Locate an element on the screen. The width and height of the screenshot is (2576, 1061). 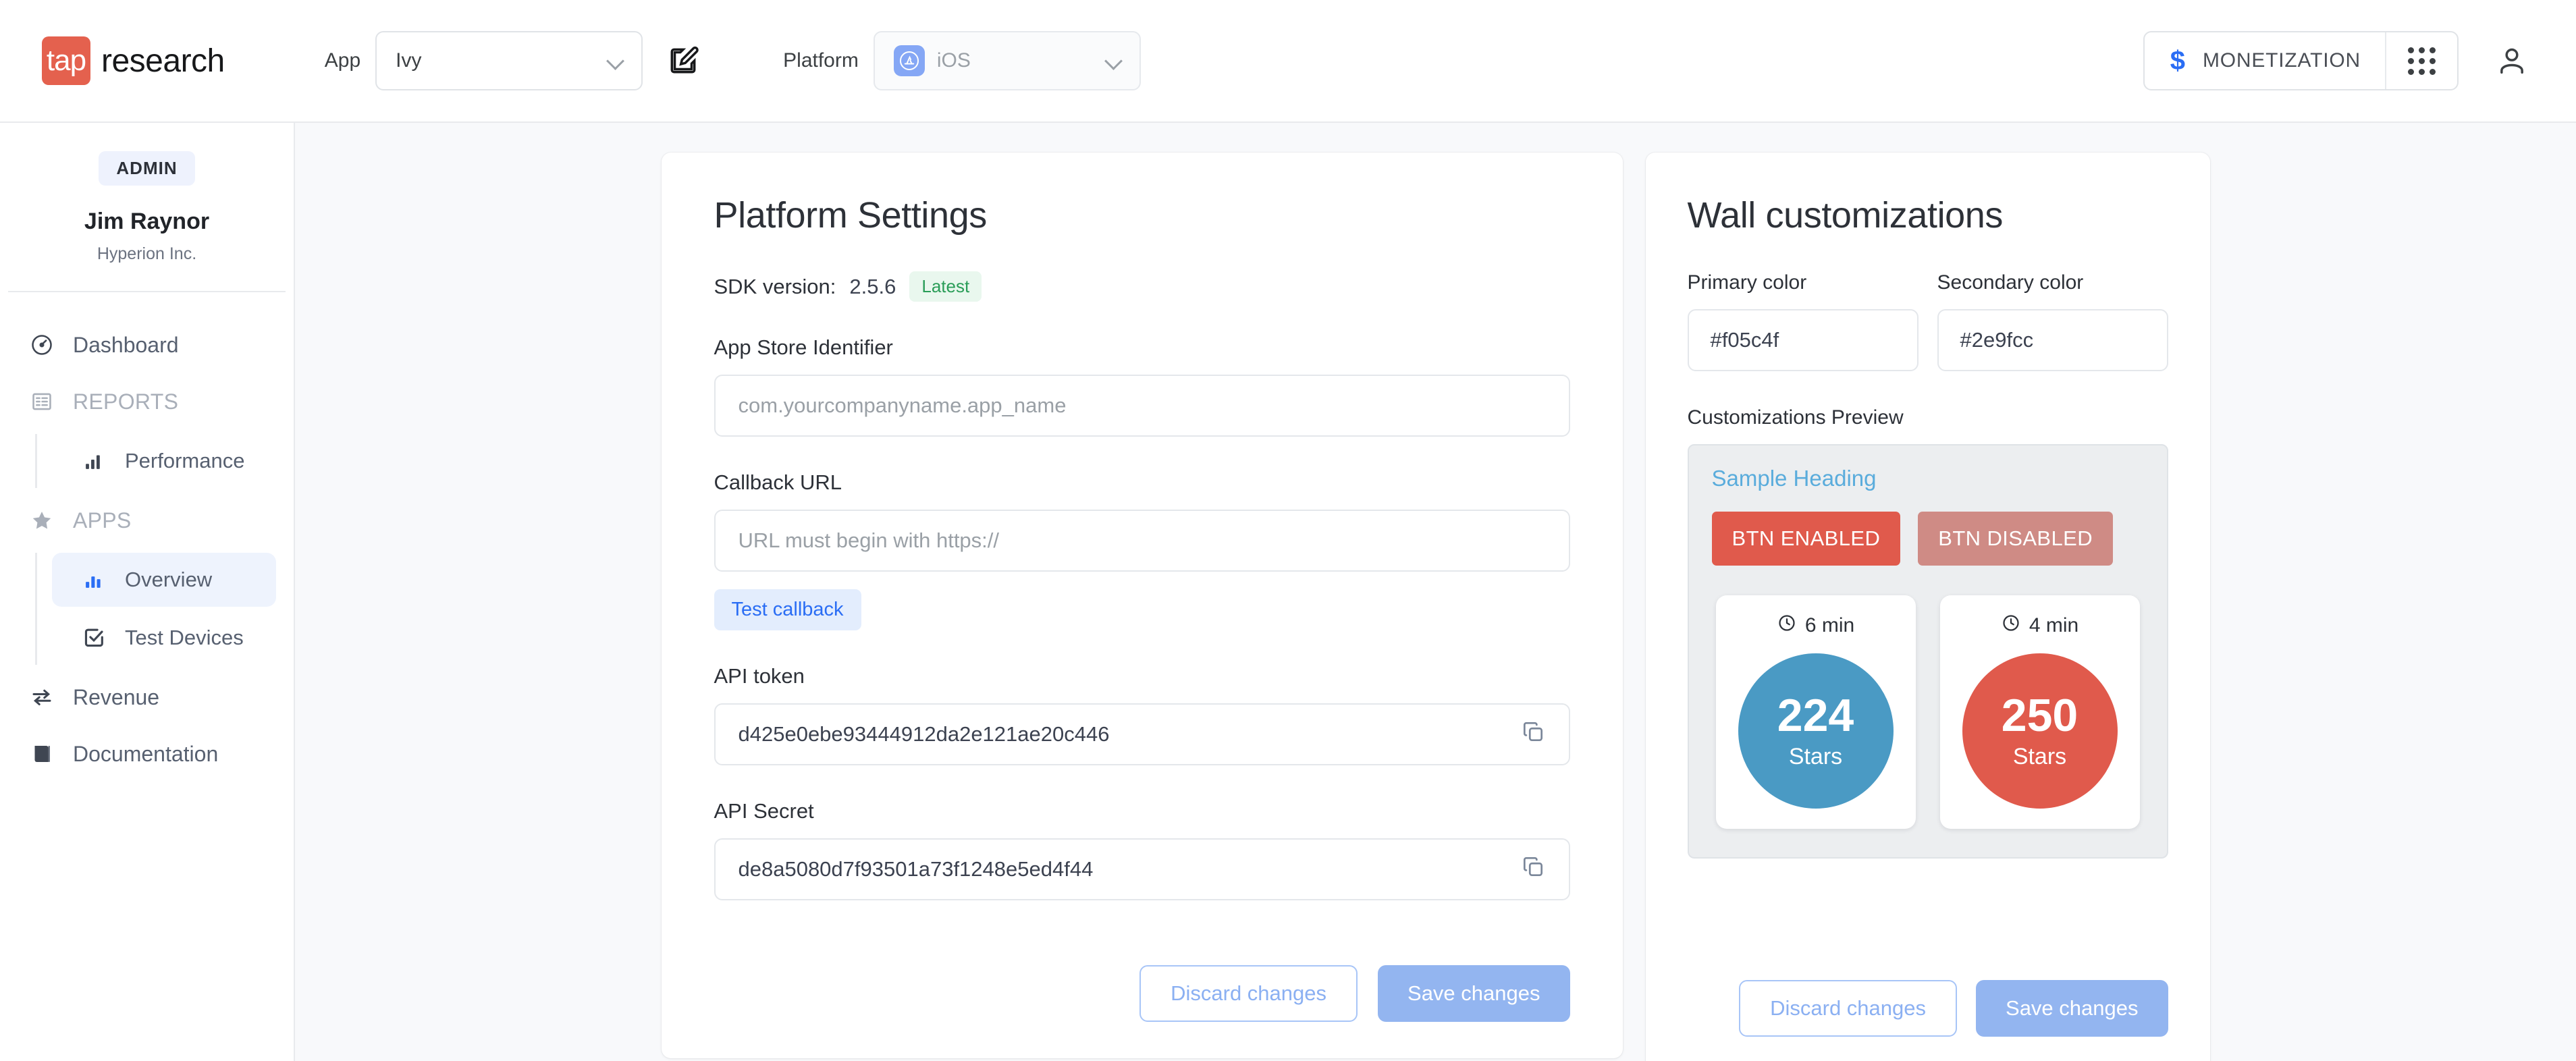
sidebar-subgroup-apps: Overview Test Devices is located at coordinates (164, 609).